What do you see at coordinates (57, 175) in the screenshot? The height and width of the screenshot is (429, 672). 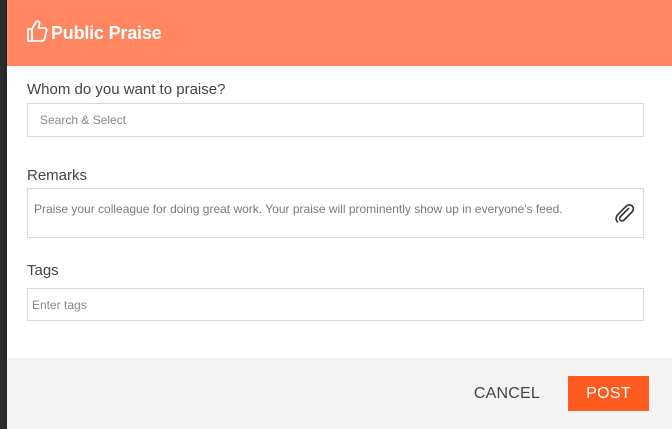 I see `remarks-label: Remarks` at bounding box center [57, 175].